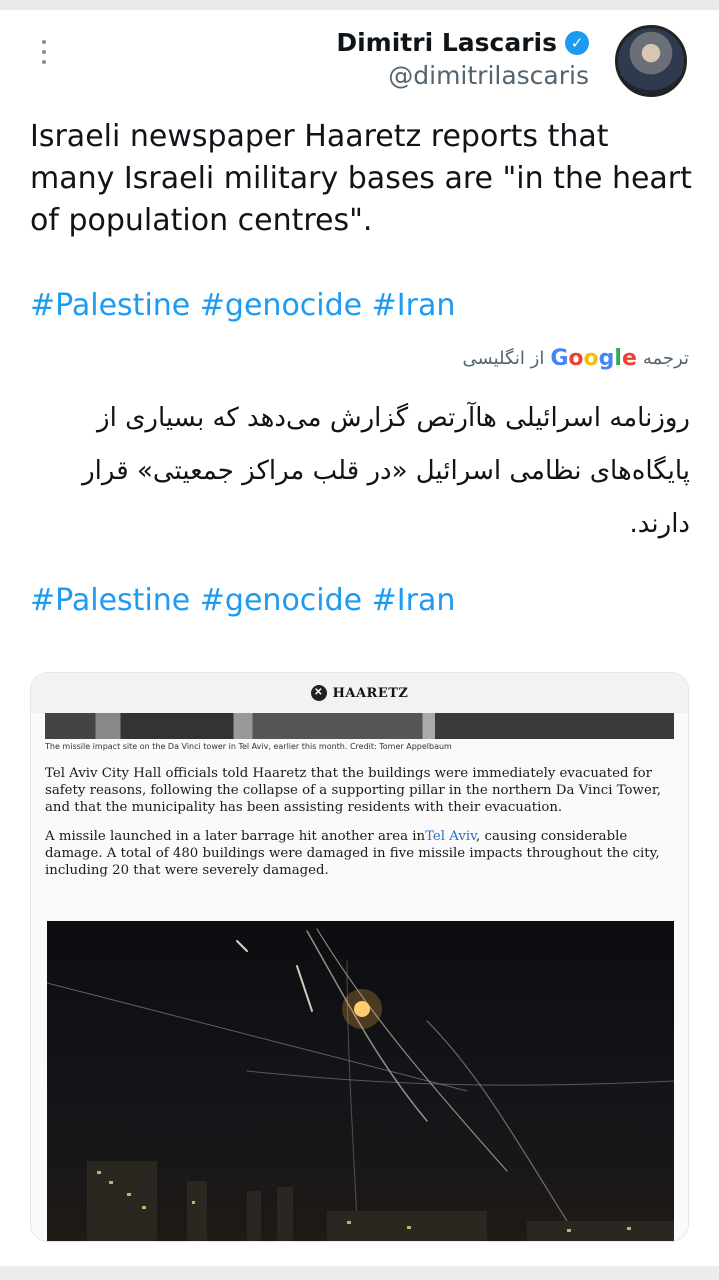 The image size is (719, 1280). What do you see at coordinates (462, 75) in the screenshot?
I see `author-handle: @dimitrilascaris` at bounding box center [462, 75].